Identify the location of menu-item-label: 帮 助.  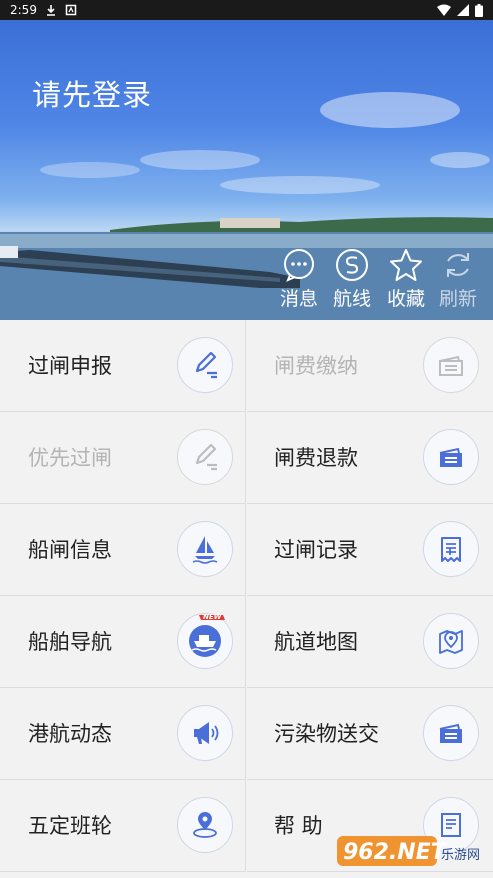
(298, 826).